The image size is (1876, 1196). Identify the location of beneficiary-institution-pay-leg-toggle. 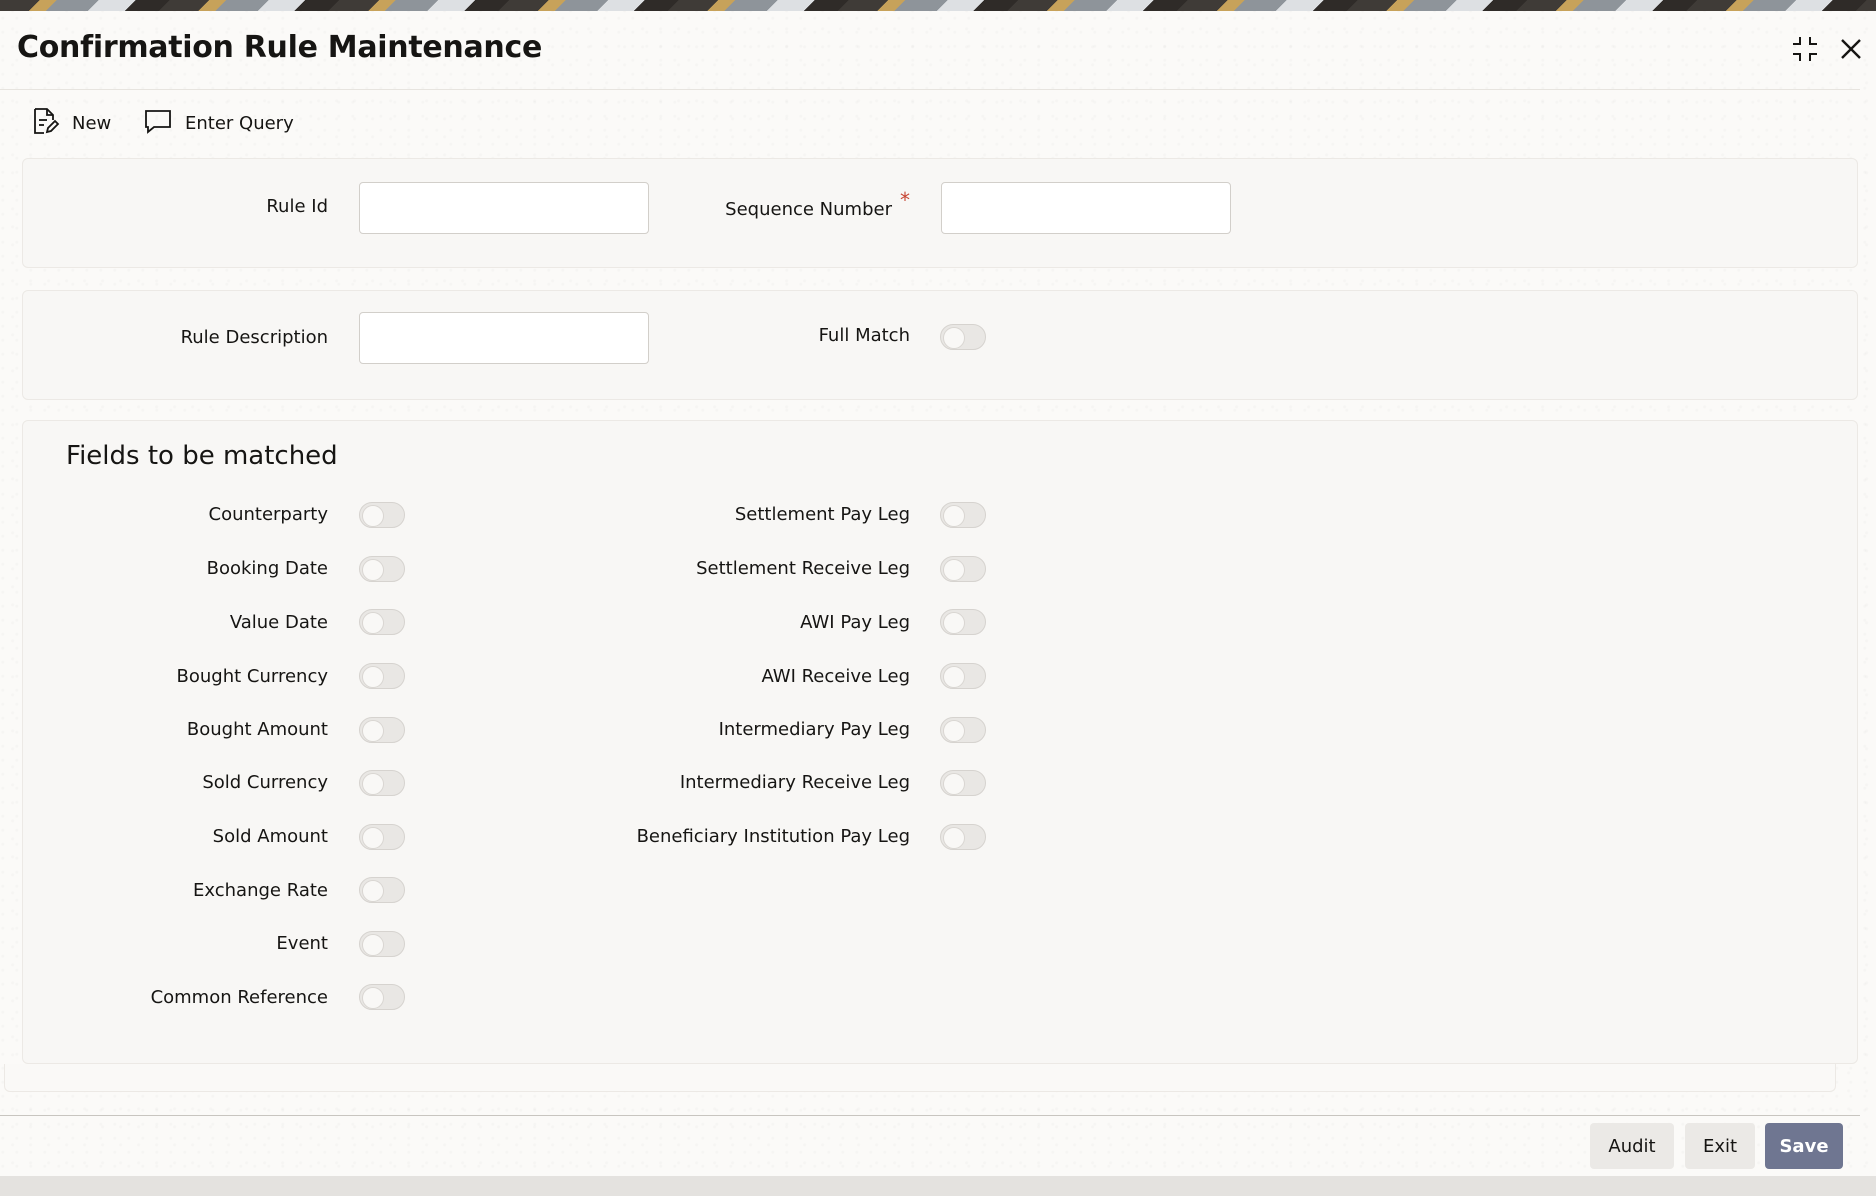
(963, 837).